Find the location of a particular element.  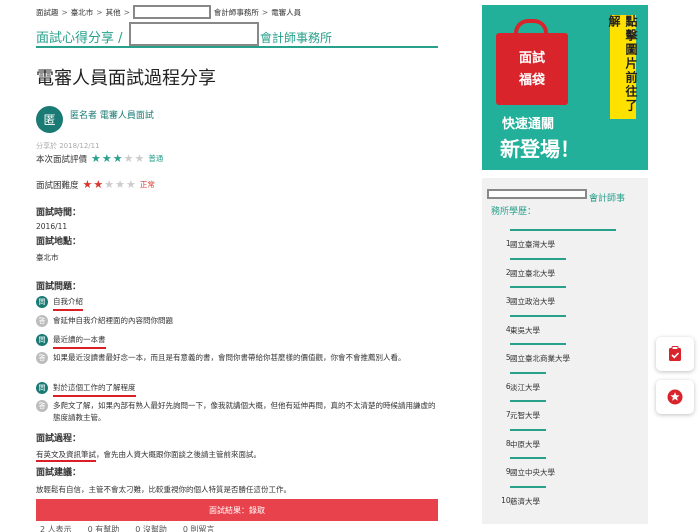

redacted-company-name is located at coordinates (171, 12).